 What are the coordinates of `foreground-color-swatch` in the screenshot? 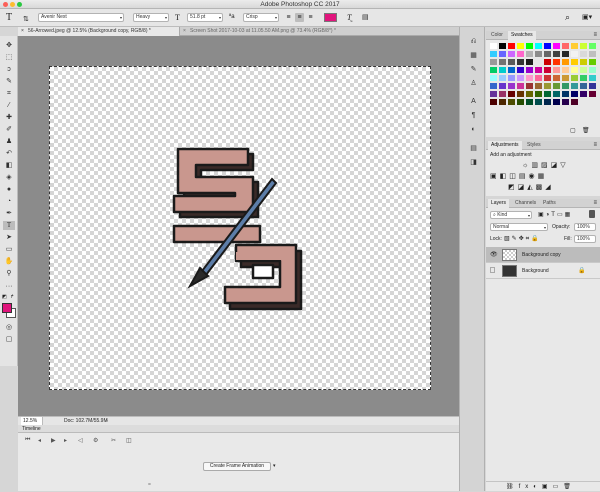 It's located at (7, 308).